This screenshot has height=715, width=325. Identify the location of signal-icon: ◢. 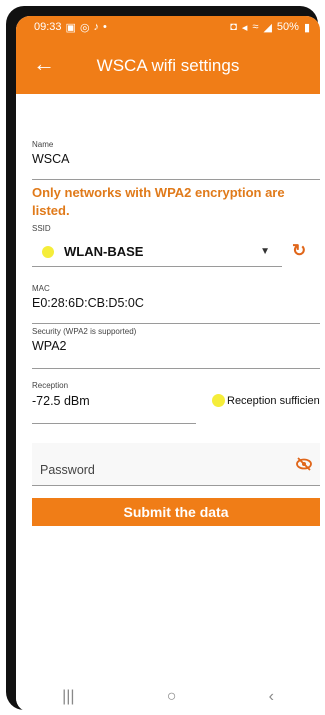
(267, 27).